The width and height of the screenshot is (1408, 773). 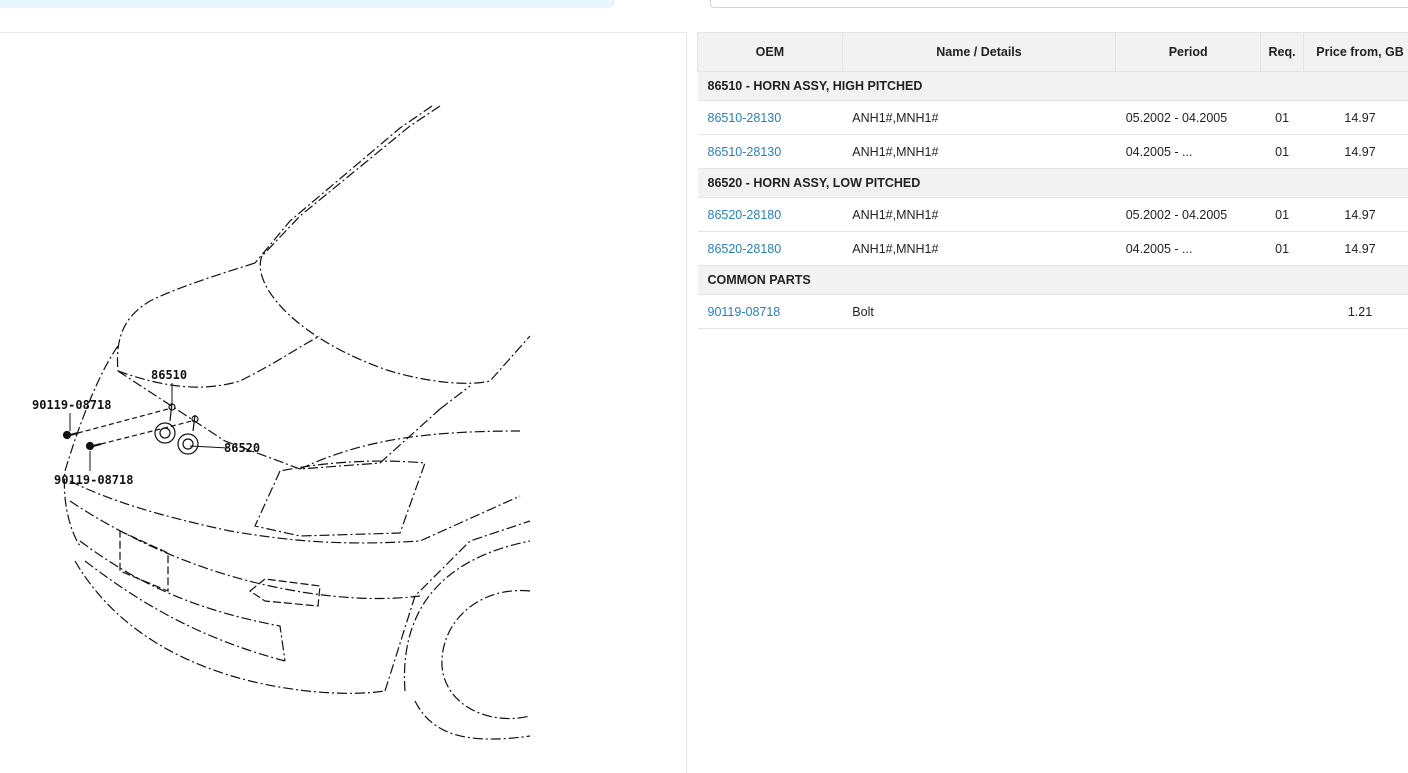 What do you see at coordinates (486, 655) in the screenshot?
I see `front-wheel` at bounding box center [486, 655].